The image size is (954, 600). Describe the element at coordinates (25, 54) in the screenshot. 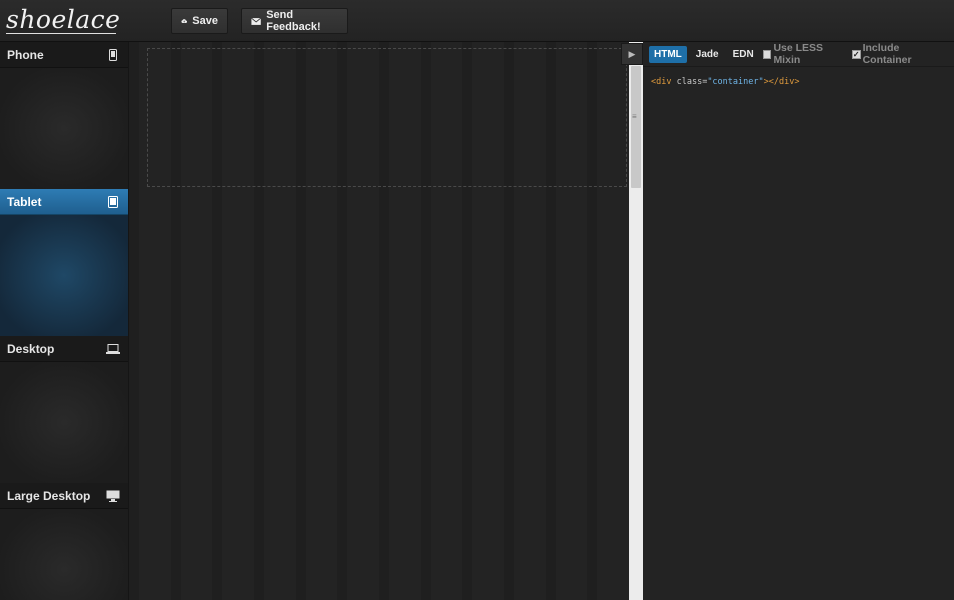

I see `sidebar-item-label: Phone` at that location.